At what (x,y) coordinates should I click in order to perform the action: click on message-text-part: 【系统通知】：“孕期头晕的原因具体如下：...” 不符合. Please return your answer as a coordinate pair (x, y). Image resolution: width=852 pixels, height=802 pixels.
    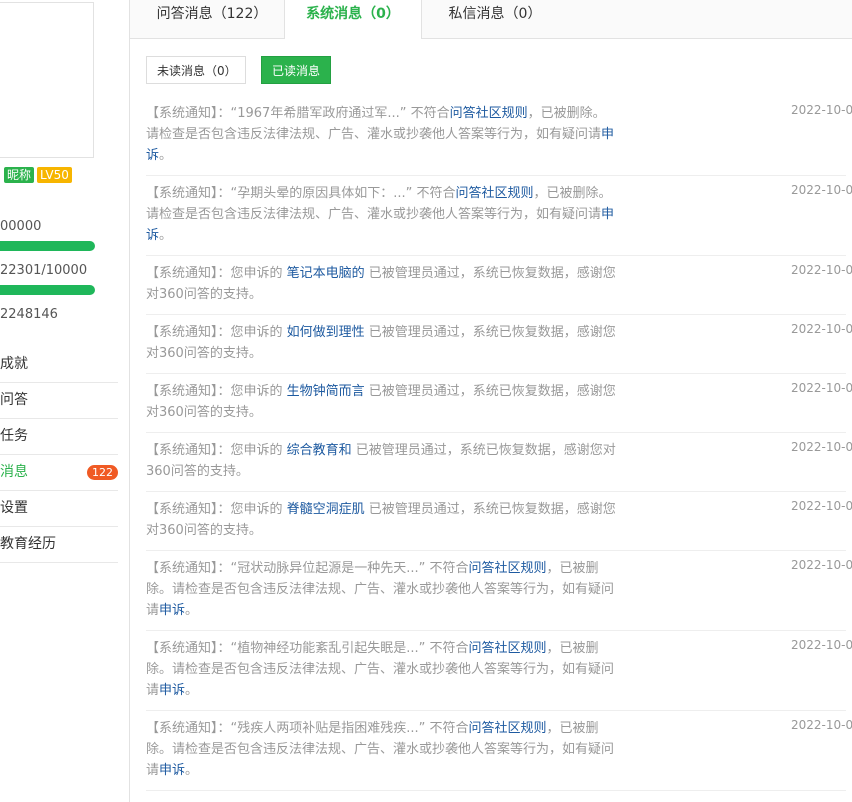
    Looking at the image, I should click on (301, 193).